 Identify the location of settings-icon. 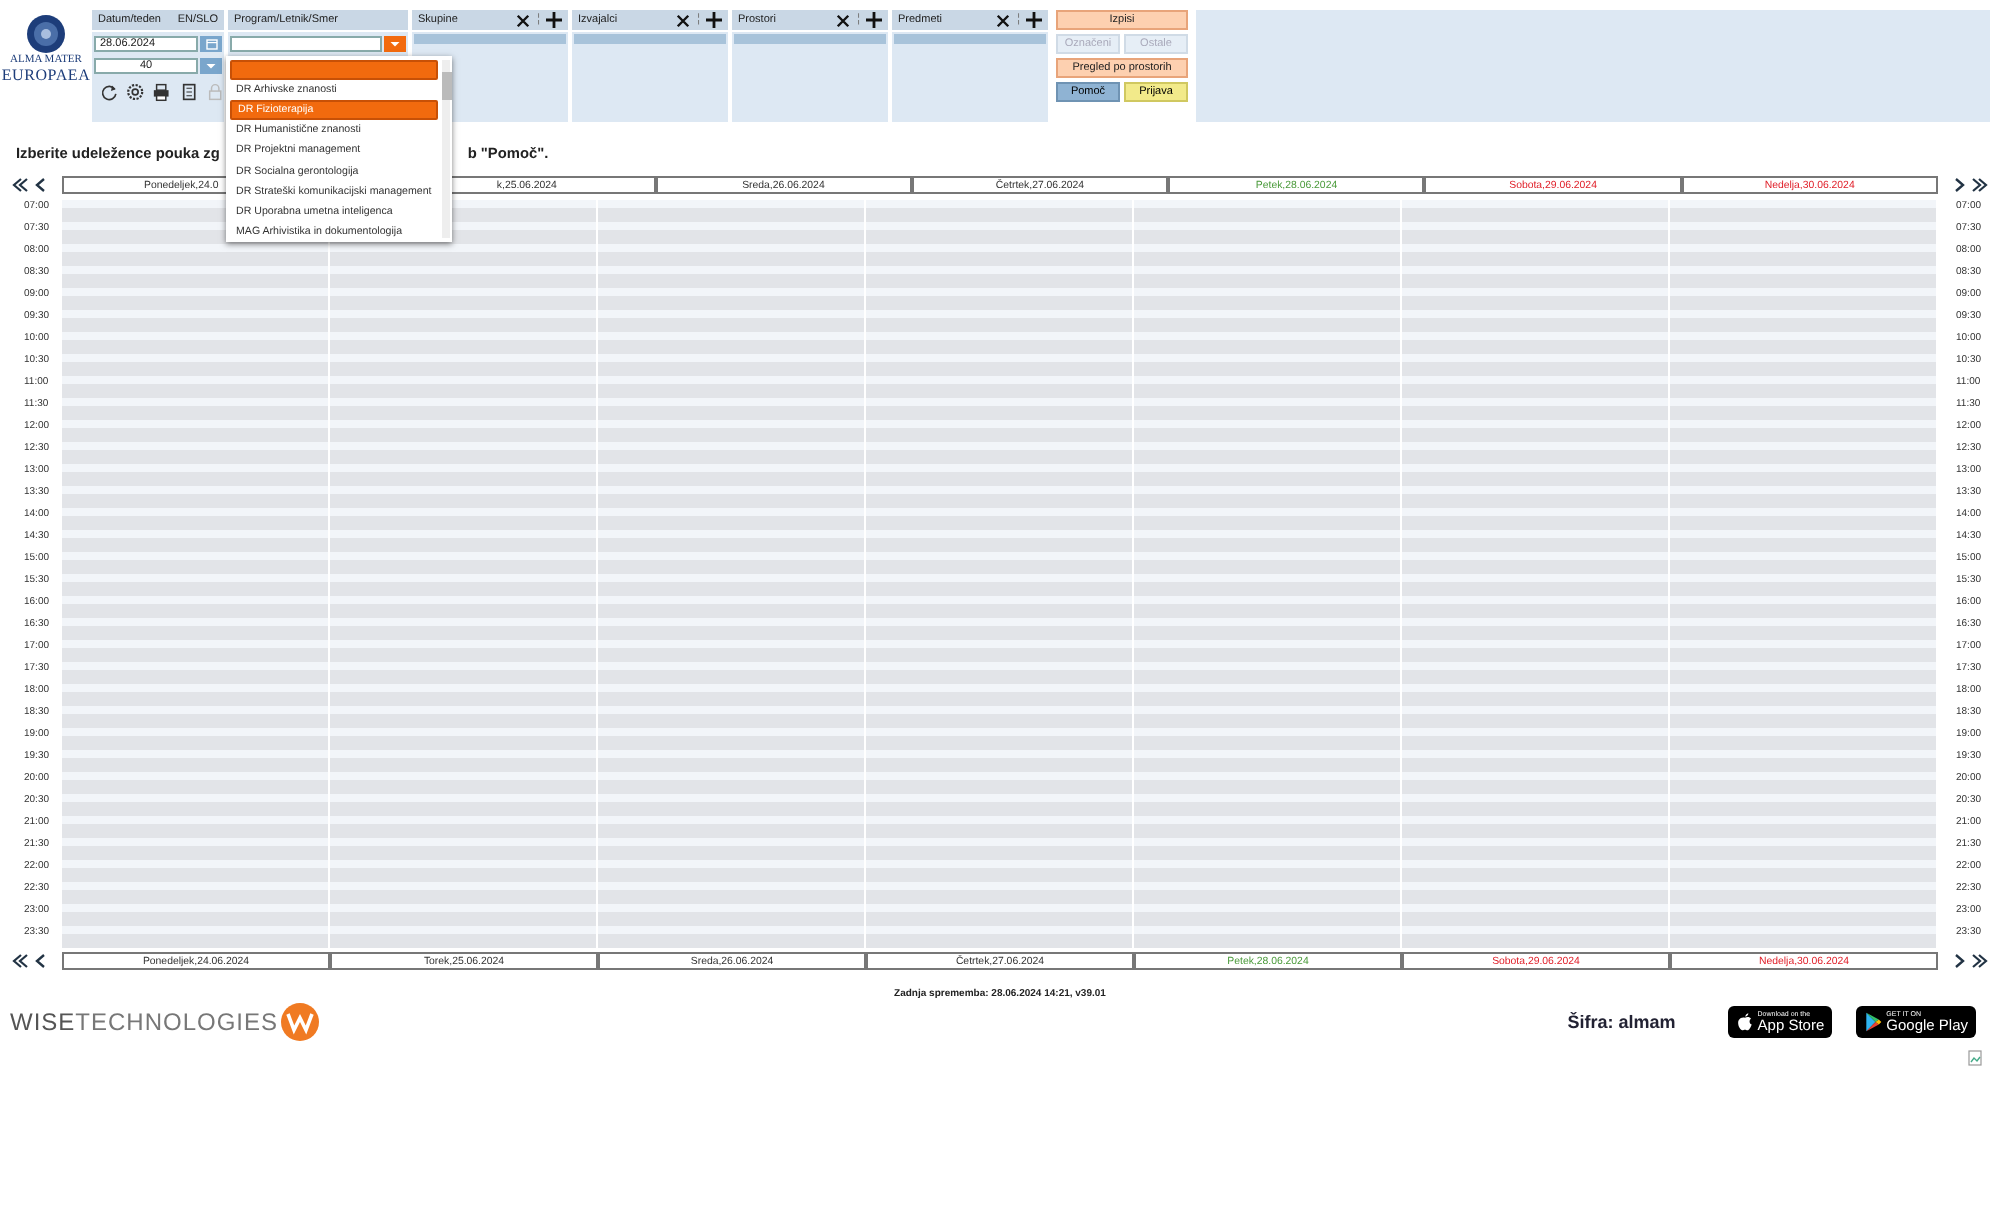
(135, 92).